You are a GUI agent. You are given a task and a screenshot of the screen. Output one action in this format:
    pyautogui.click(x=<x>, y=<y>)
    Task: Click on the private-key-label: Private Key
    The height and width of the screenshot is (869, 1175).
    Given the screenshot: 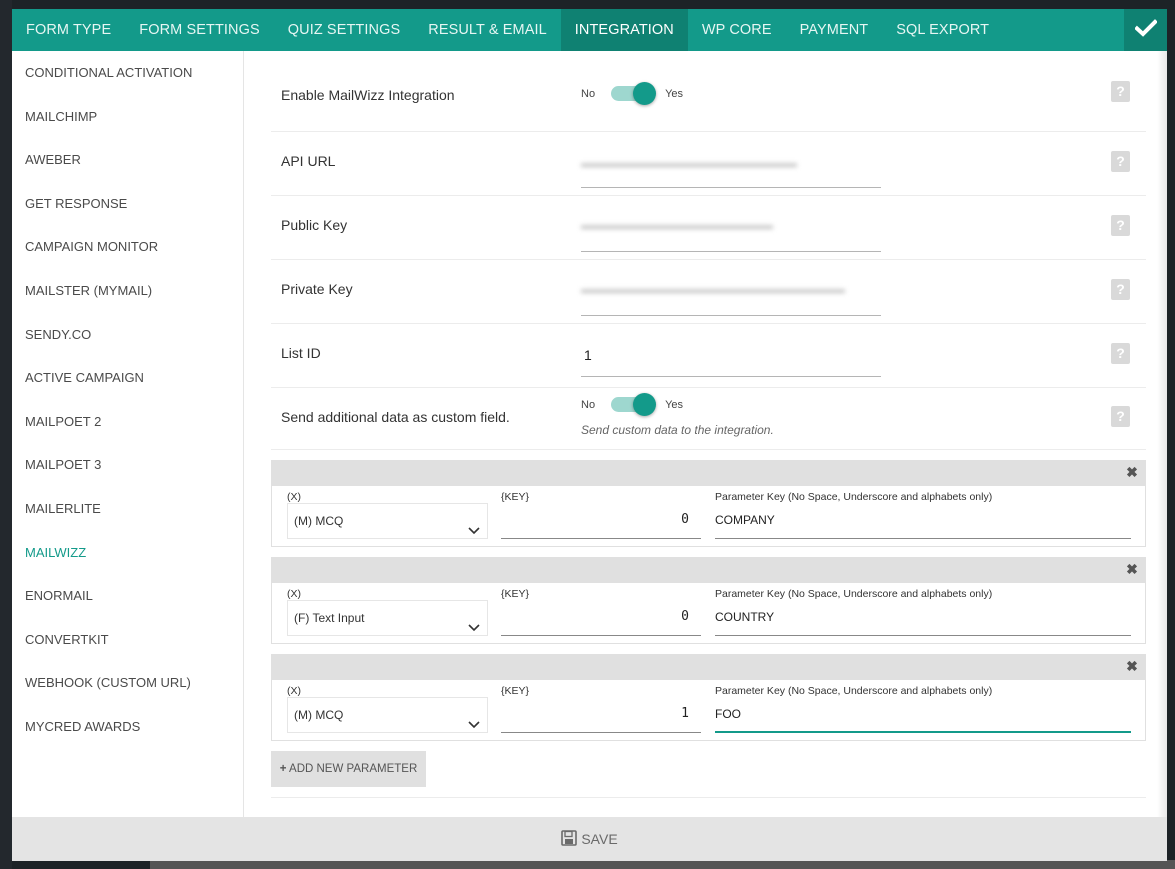 What is the action you would take?
    pyautogui.click(x=317, y=289)
    